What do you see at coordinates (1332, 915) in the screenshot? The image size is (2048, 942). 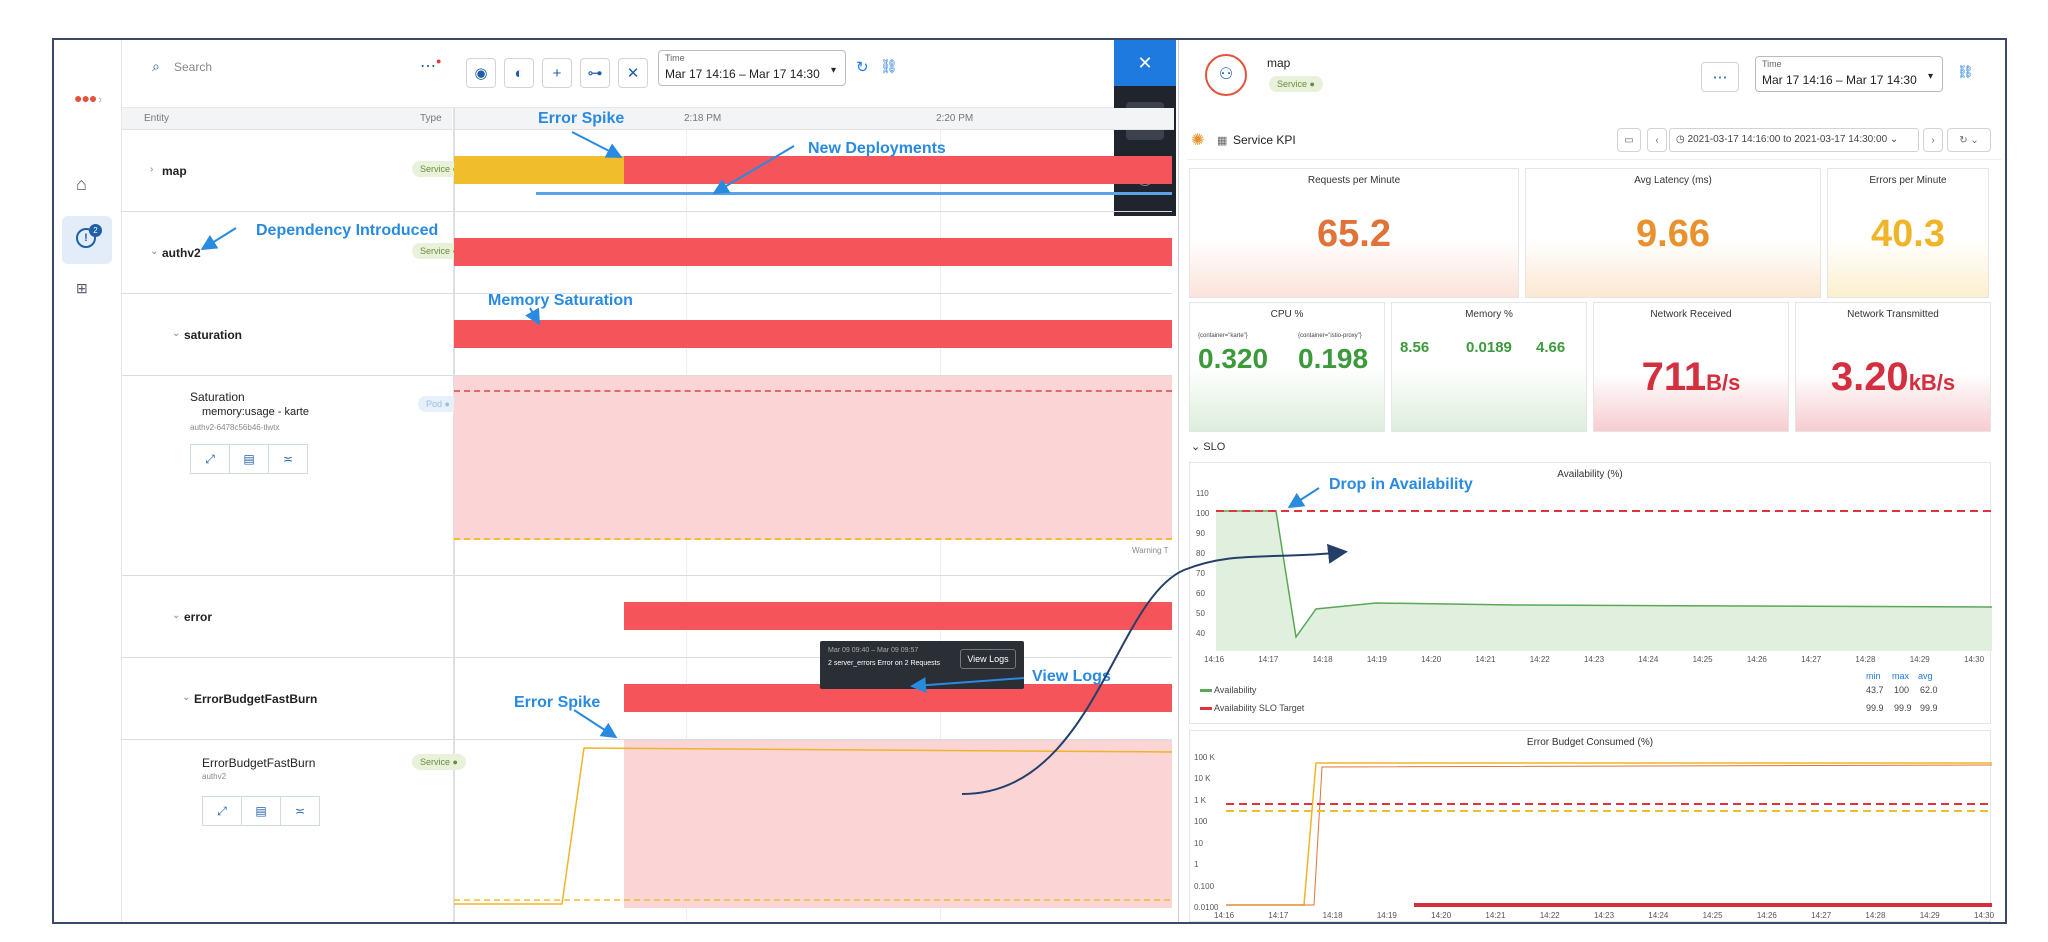 I see `axis-tick: 14:18` at bounding box center [1332, 915].